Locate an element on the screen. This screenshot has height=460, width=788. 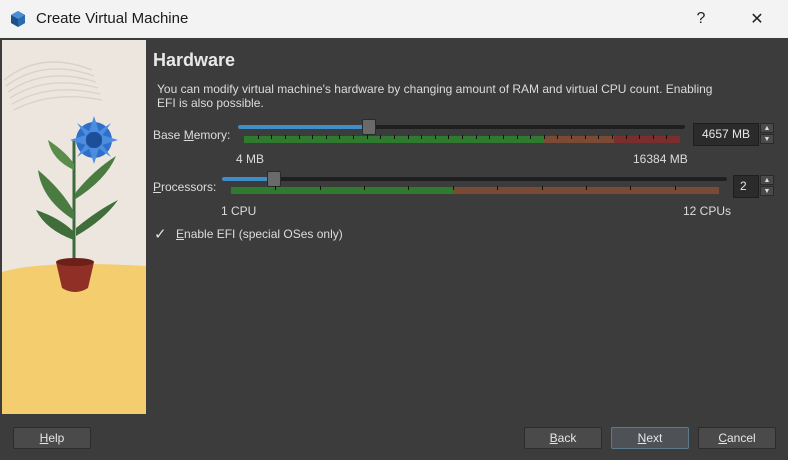
next-suffix: ext is located at coordinates (654, 438).